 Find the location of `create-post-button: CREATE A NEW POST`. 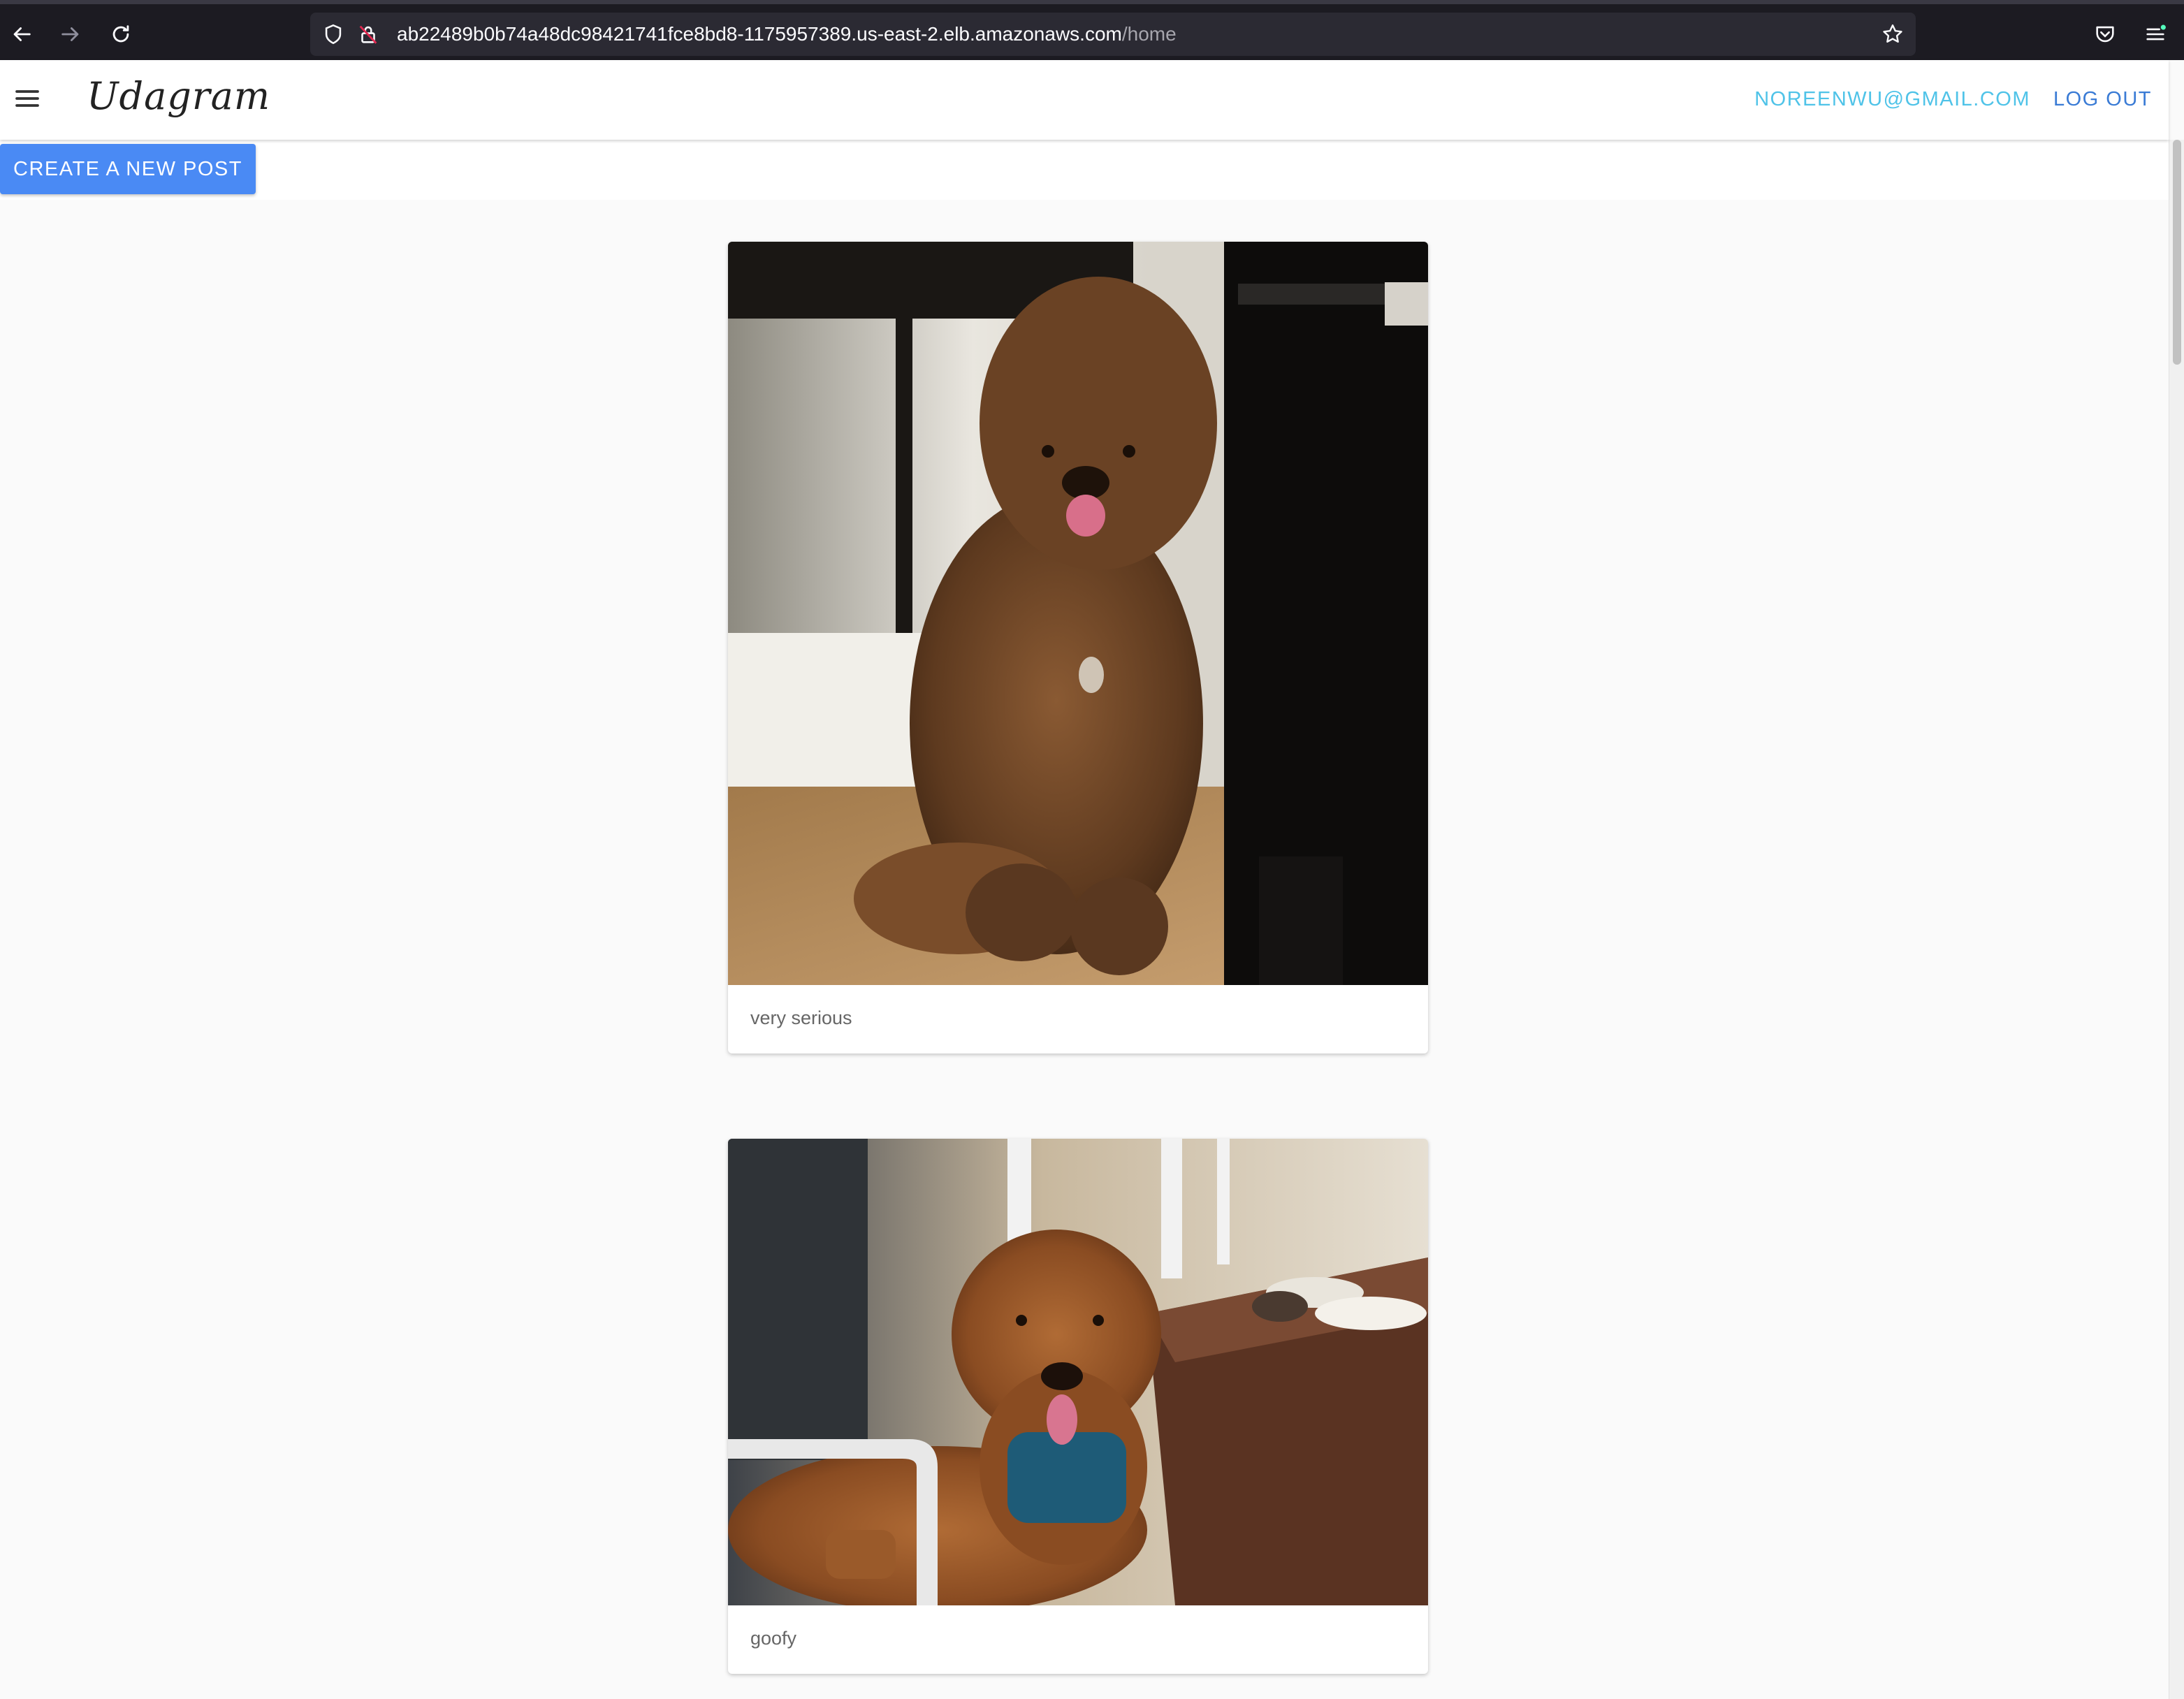

create-post-button: CREATE A NEW POST is located at coordinates (128, 169).